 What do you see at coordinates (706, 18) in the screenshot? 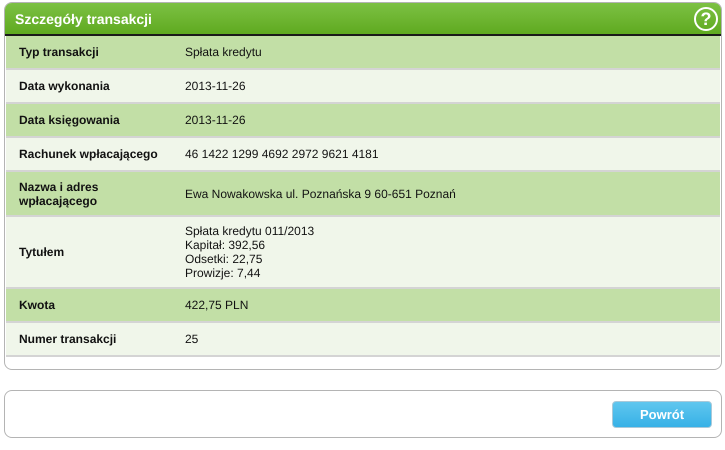
I see `help-button: ?` at bounding box center [706, 18].